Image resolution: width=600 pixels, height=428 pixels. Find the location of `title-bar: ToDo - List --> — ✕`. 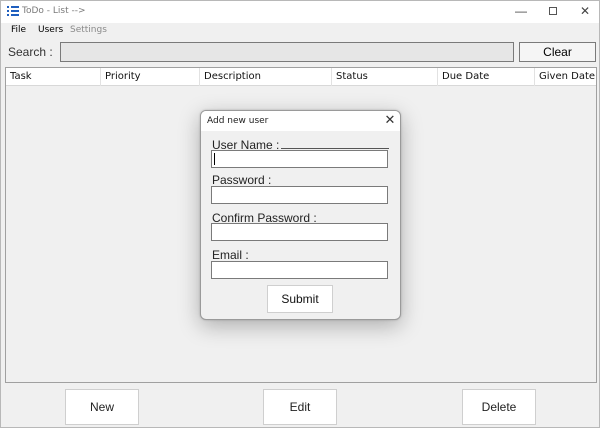

title-bar: ToDo - List --> — ✕ is located at coordinates (300, 12).